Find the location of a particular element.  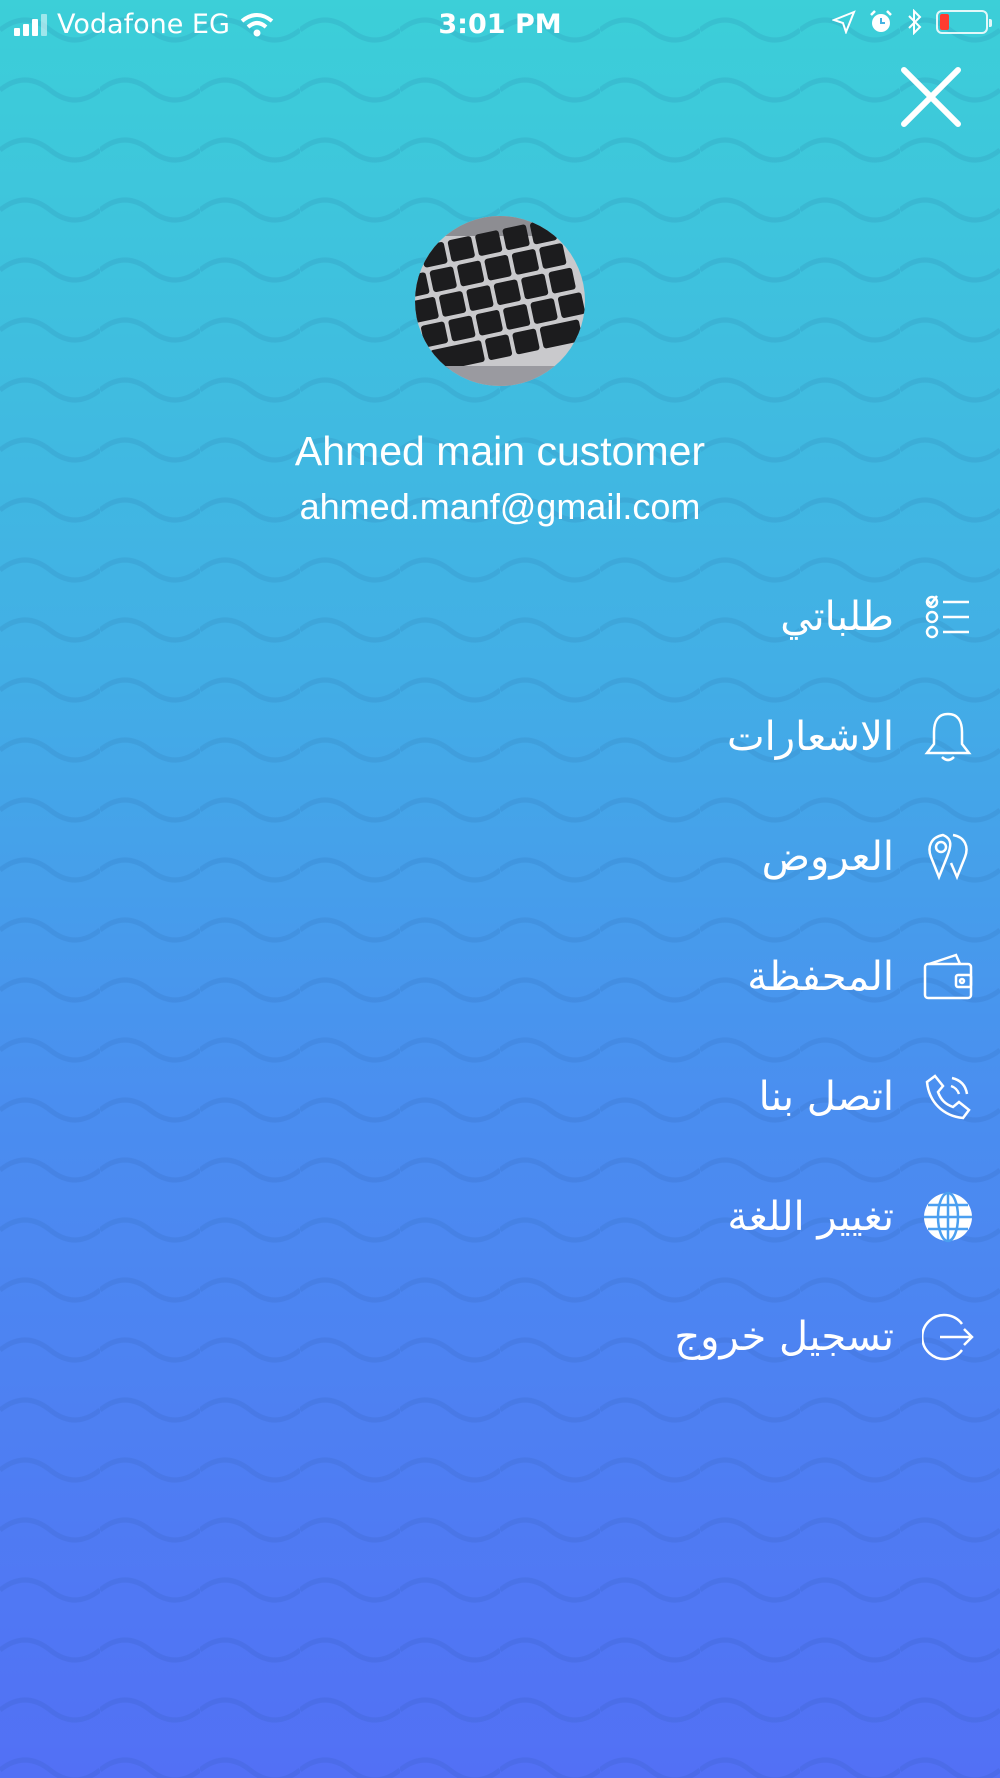

status-bar: Vodafone EG 3:01 PM is located at coordinates (500, 25).